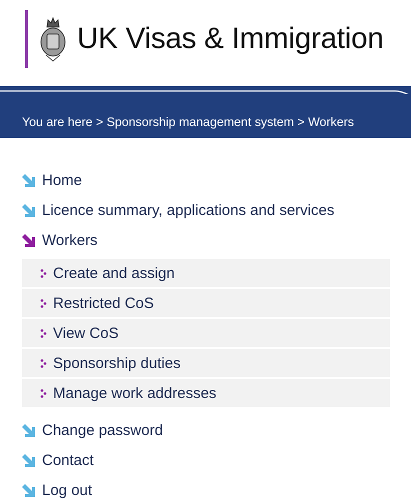 This screenshot has width=411, height=502. I want to click on subnav-link: Create and assign, so click(206, 273).